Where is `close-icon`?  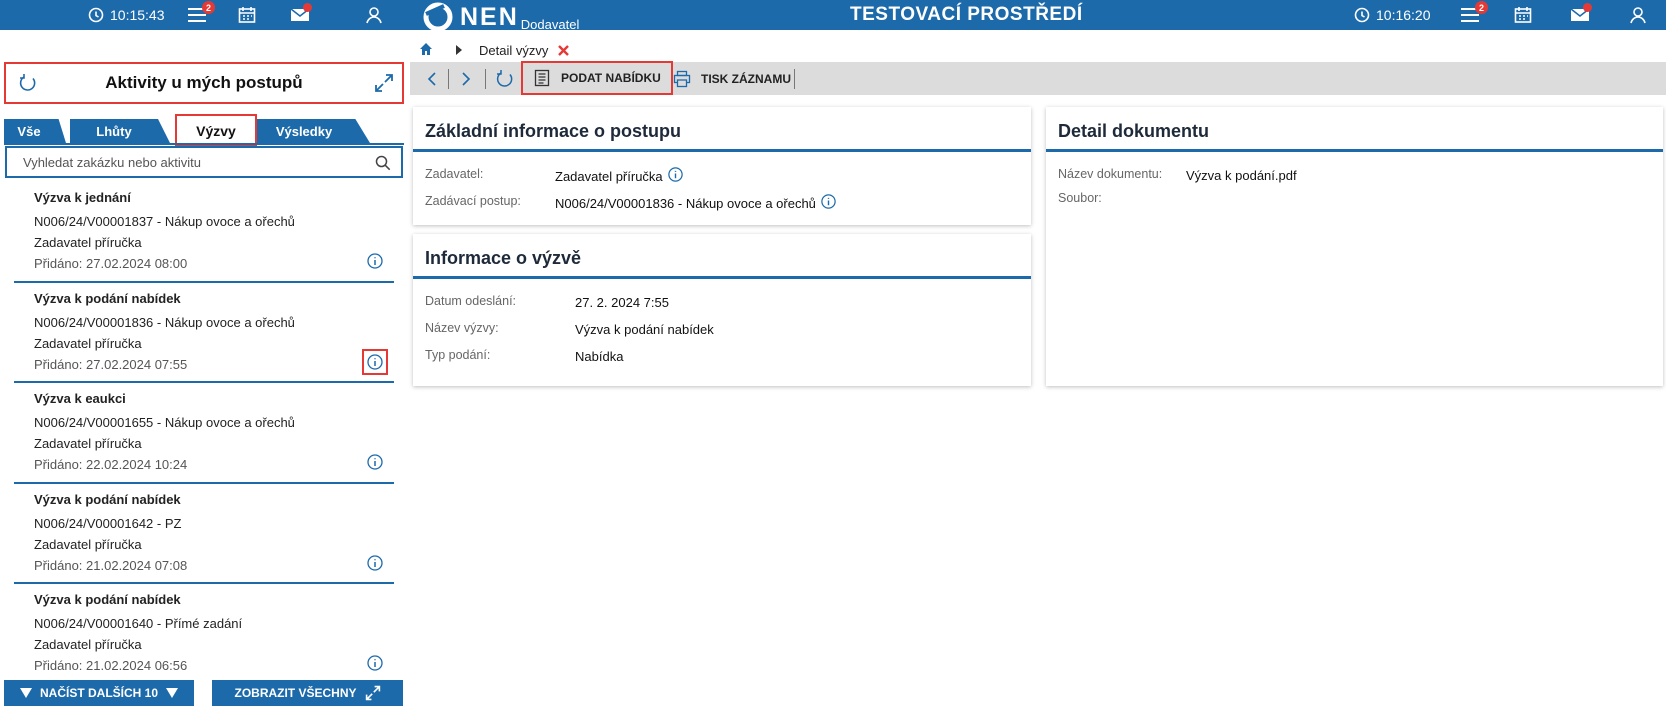
close-icon is located at coordinates (564, 50).